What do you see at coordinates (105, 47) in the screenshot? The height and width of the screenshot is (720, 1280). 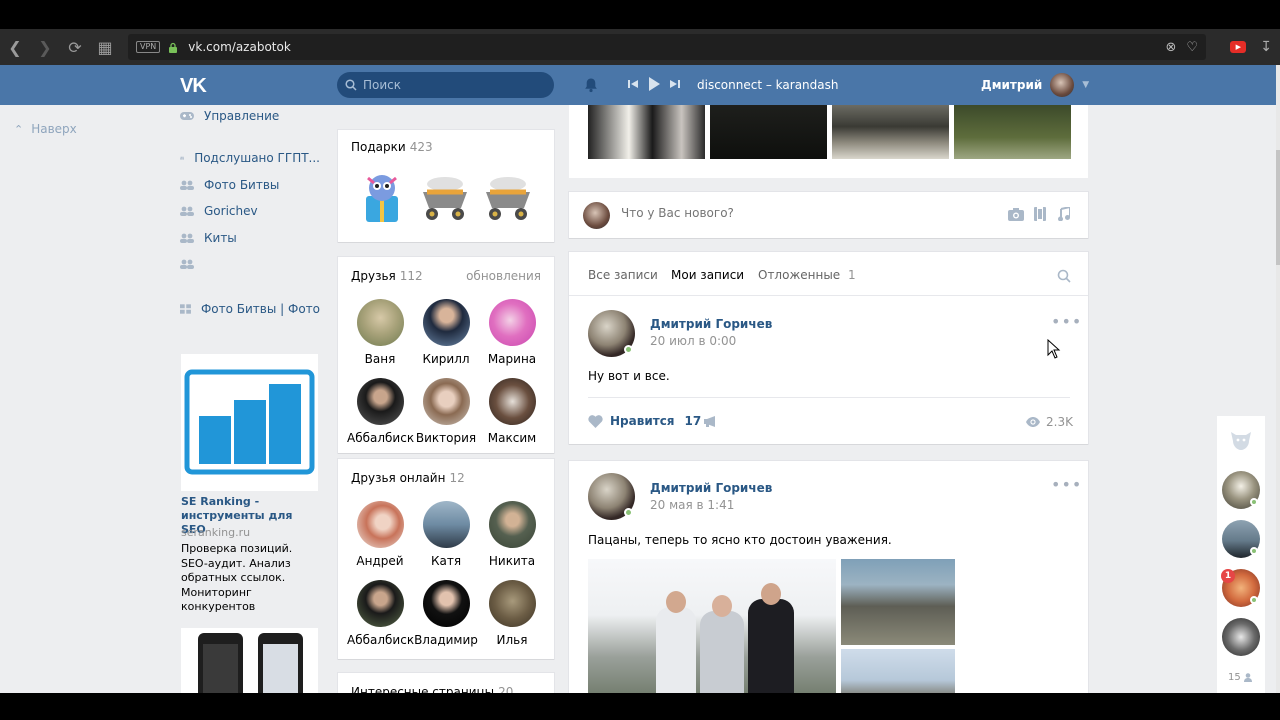 I see `speed-dial-icon: ▦` at bounding box center [105, 47].